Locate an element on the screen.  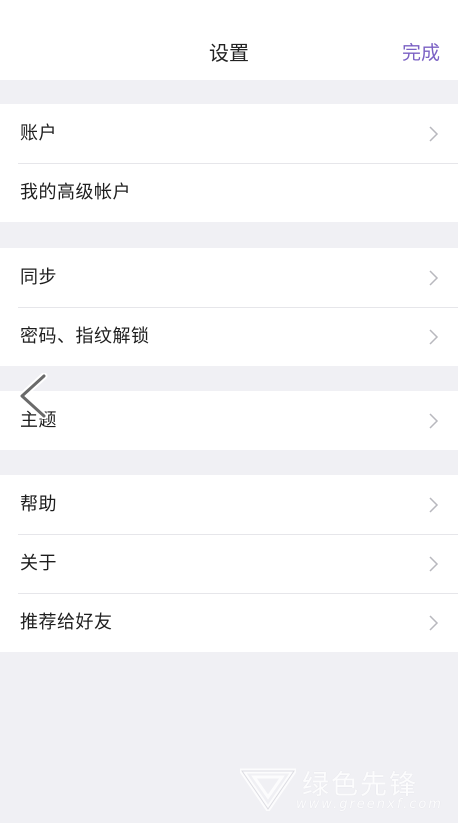
navigation-bar: 设置 完成 is located at coordinates (229, 40).